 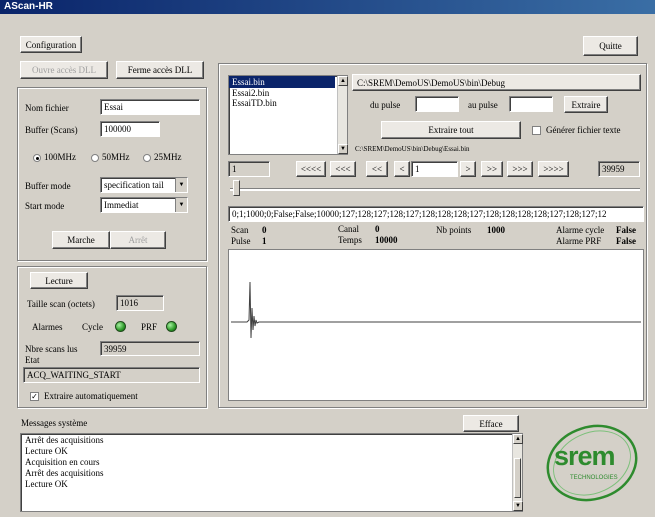 I want to click on nav-last-button: >>>>, so click(x=553, y=169).